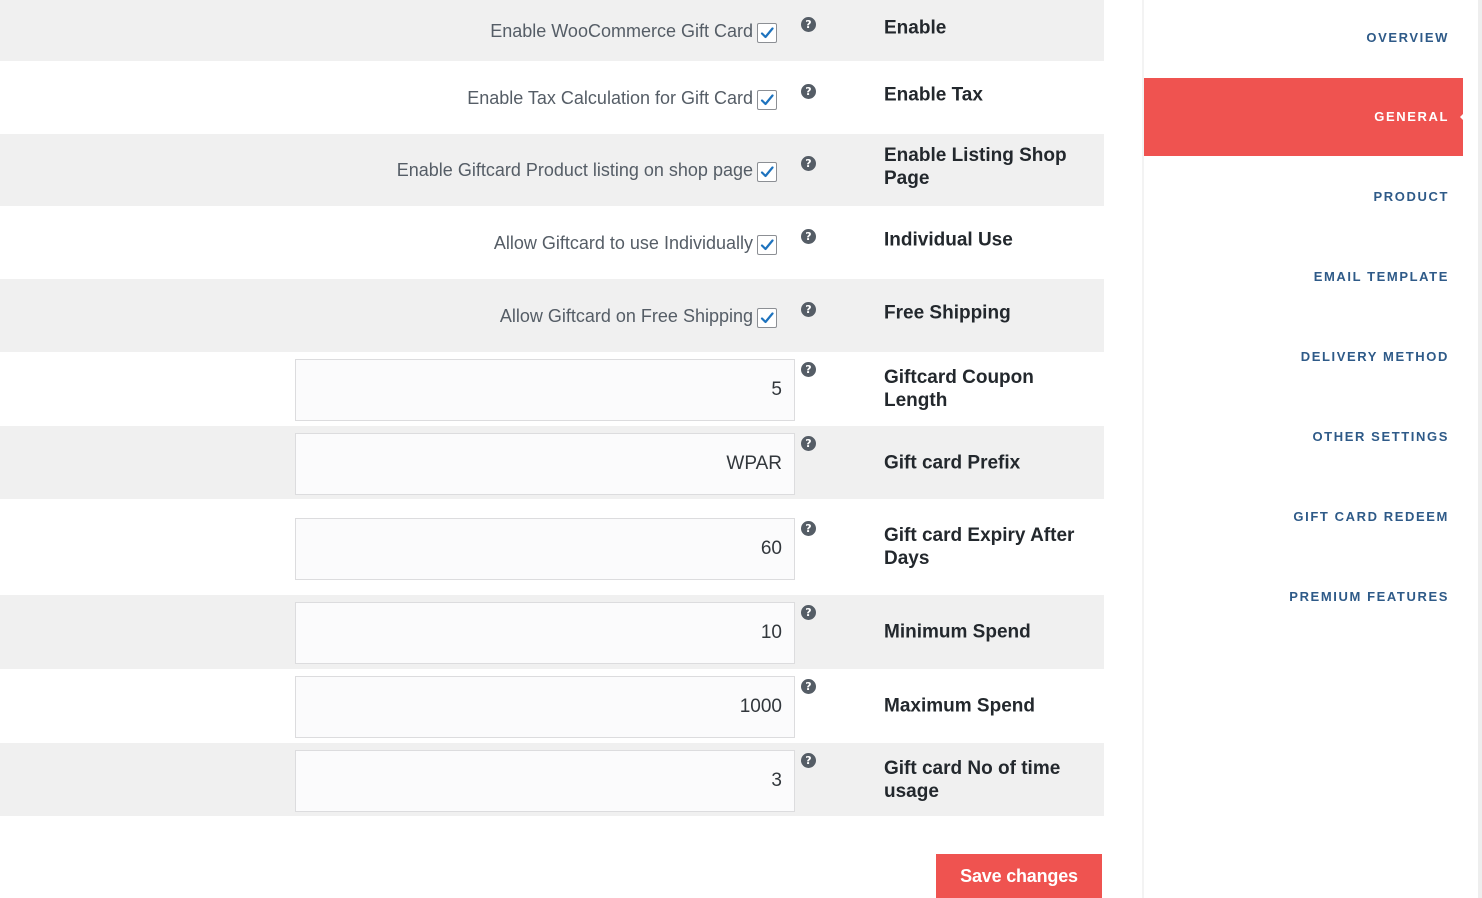 The image size is (1482, 898). I want to click on minimum-spend-label: Minimum Spend, so click(957, 632).